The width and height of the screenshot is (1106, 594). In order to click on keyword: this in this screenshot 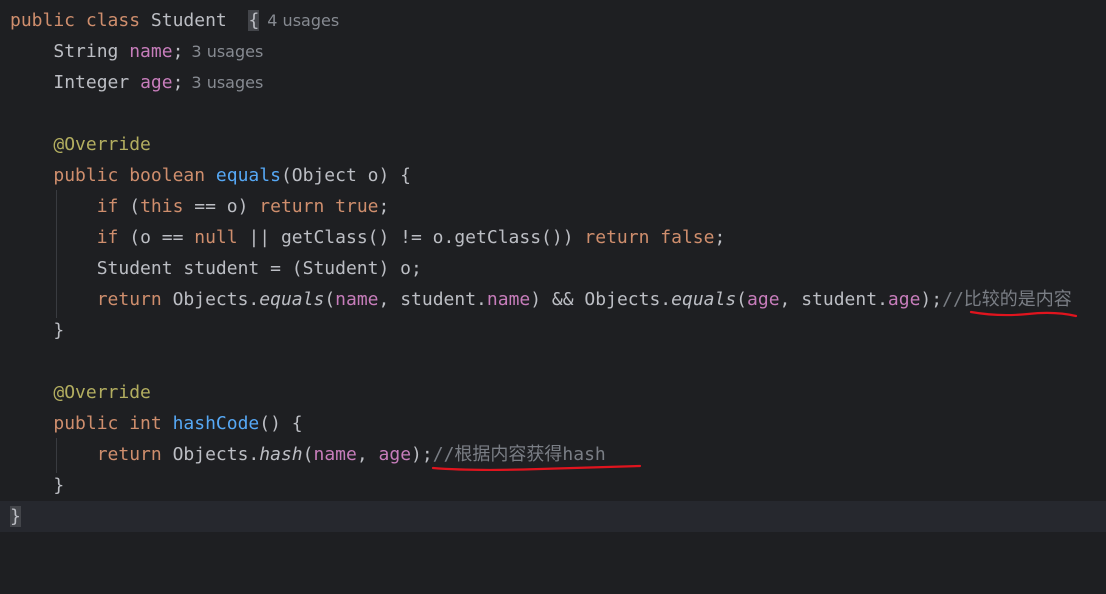, I will do `click(162, 206)`.